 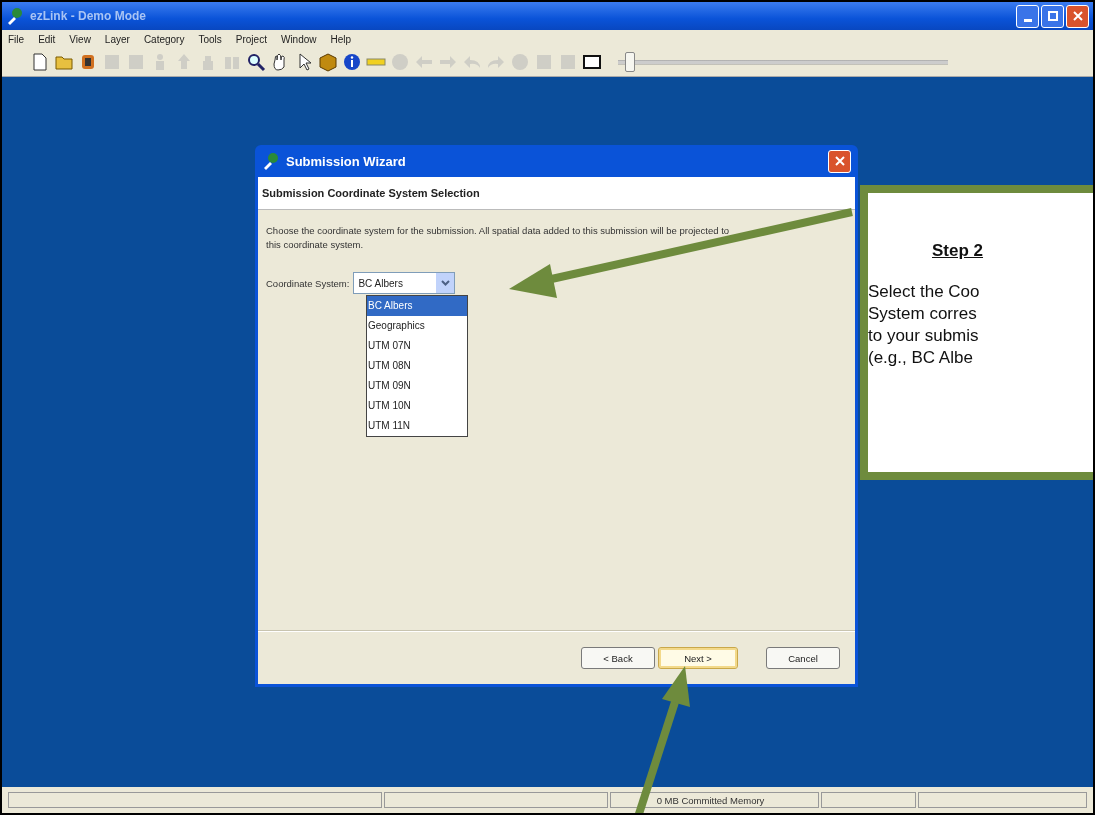 What do you see at coordinates (629, 62) in the screenshot?
I see `slider-thumb` at bounding box center [629, 62].